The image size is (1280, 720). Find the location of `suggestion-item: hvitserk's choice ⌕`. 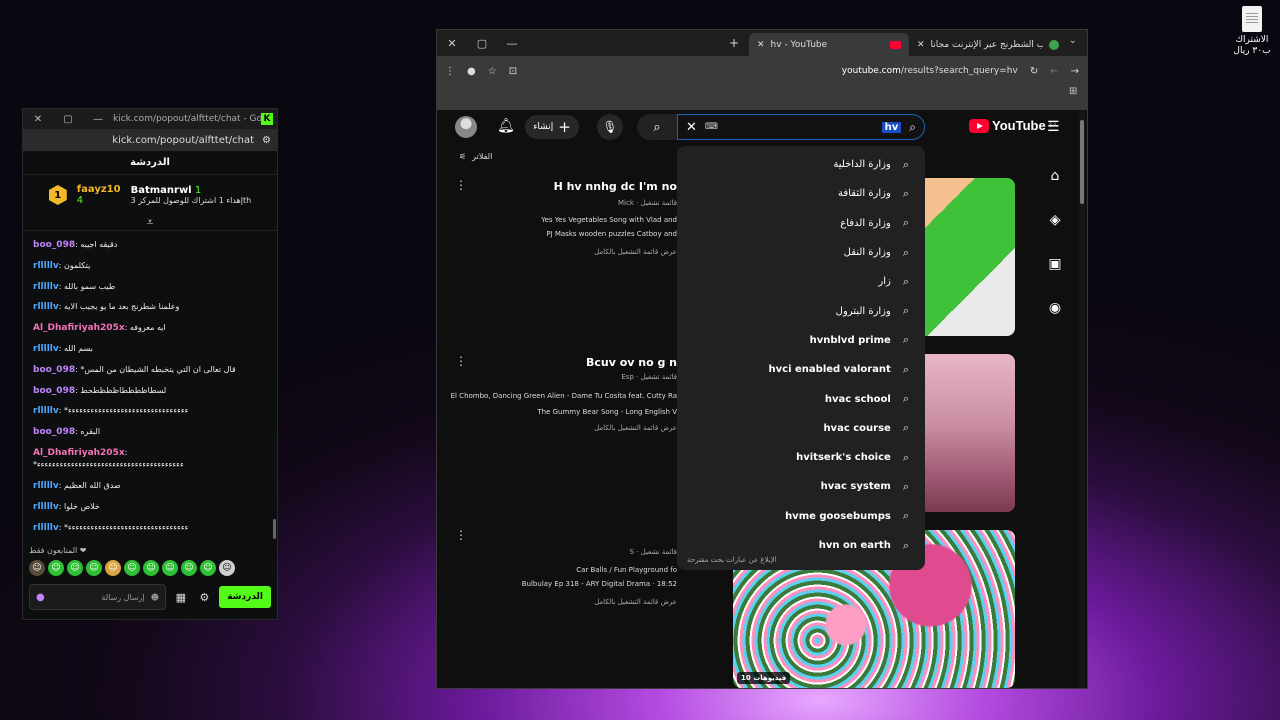

suggestion-item: hvitserk's choice ⌕ is located at coordinates (801, 457).